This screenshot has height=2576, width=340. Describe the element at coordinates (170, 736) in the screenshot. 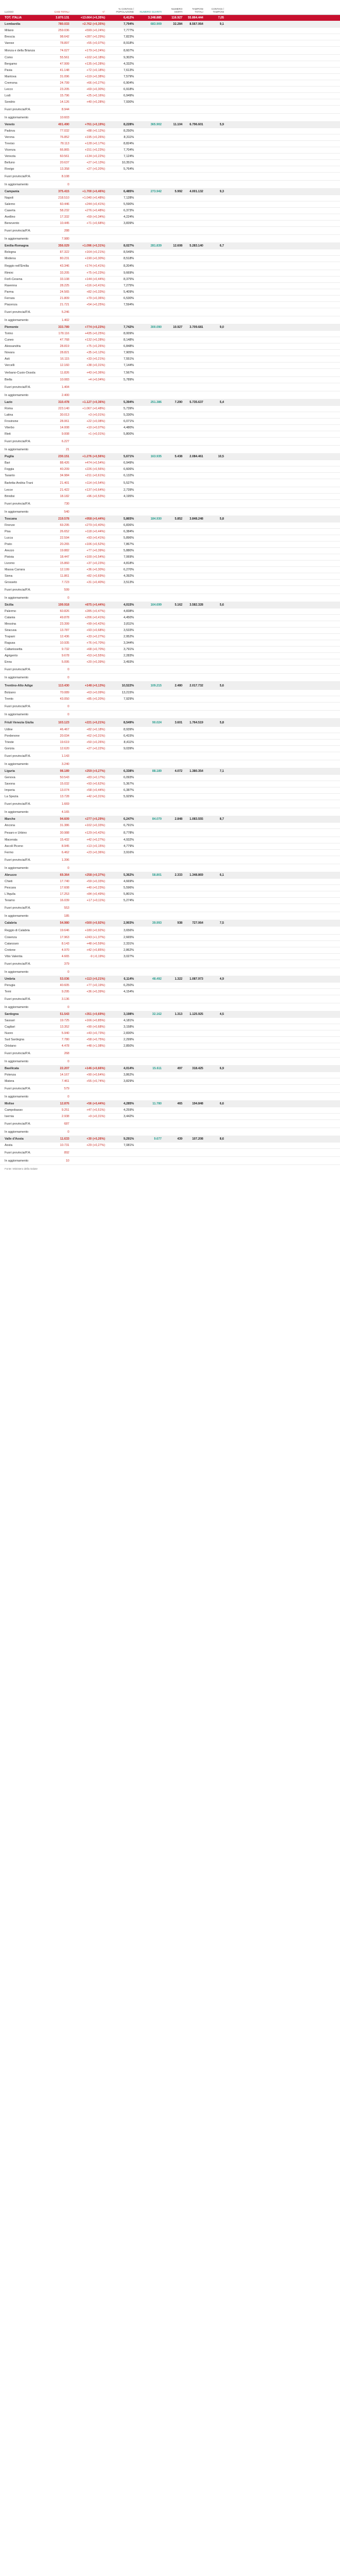

I see `table-row: Pordenone 20.034 +62 (+0,31%) 6,415%` at that location.